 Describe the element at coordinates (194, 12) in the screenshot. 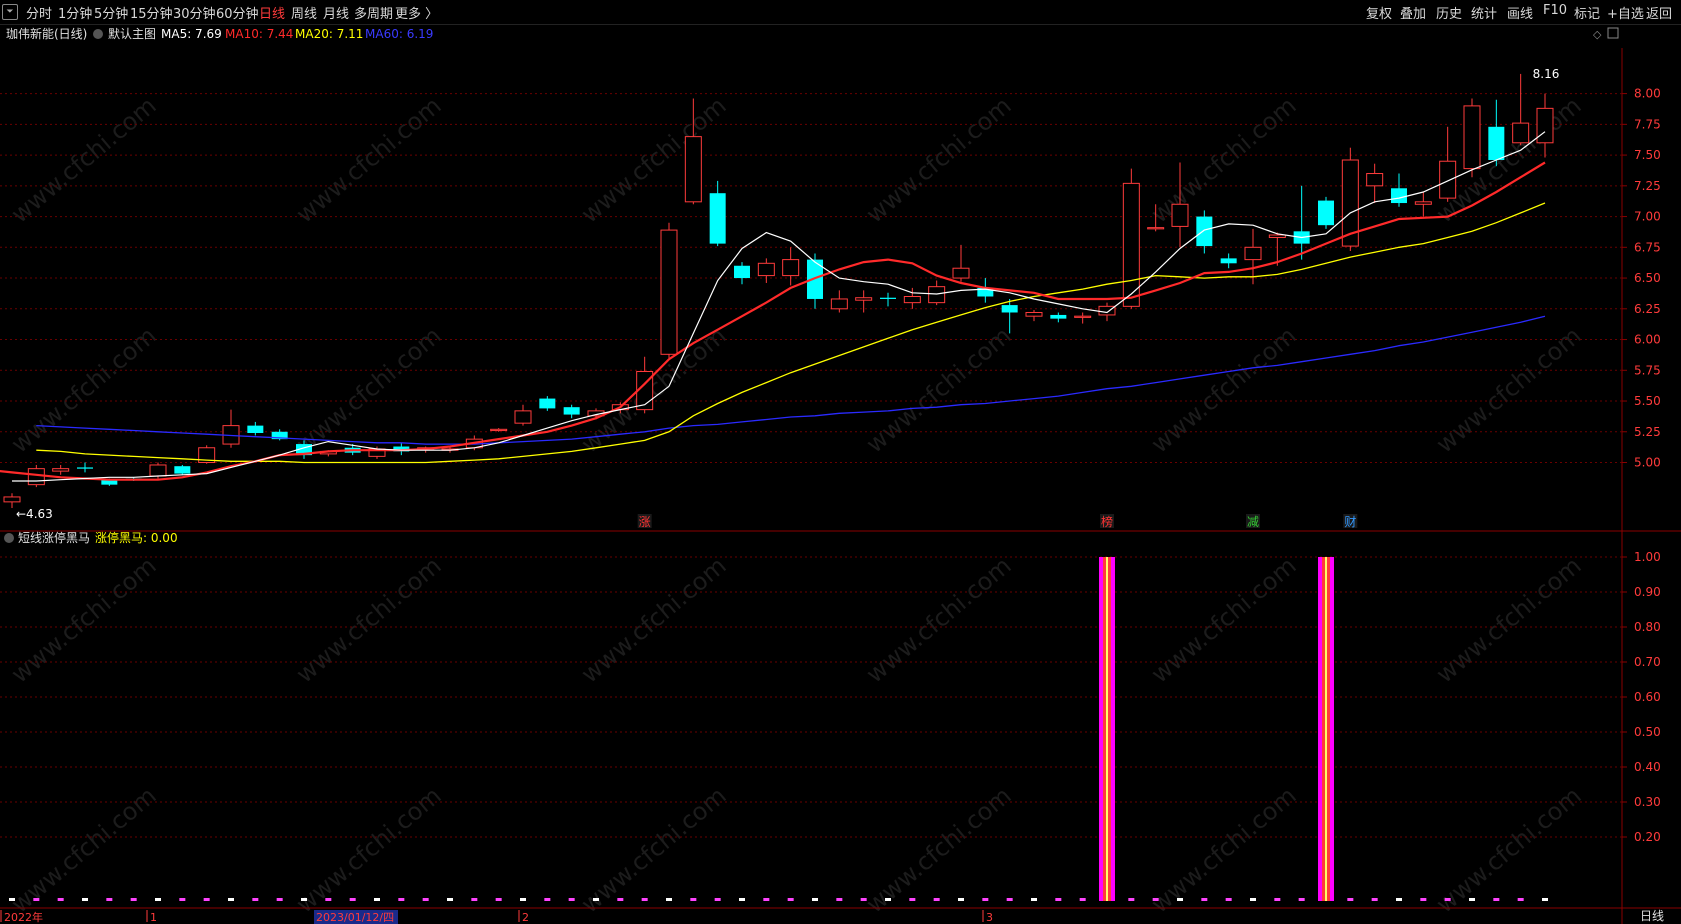

I see `tab-30min: 30分钟` at that location.